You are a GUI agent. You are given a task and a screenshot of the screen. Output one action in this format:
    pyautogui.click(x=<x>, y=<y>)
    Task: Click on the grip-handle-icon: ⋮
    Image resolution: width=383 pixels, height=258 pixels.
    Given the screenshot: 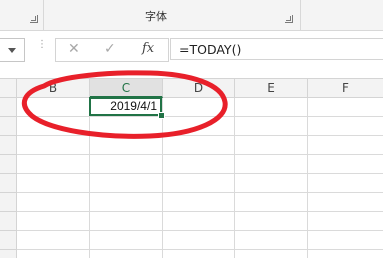 What is the action you would take?
    pyautogui.click(x=42, y=45)
    